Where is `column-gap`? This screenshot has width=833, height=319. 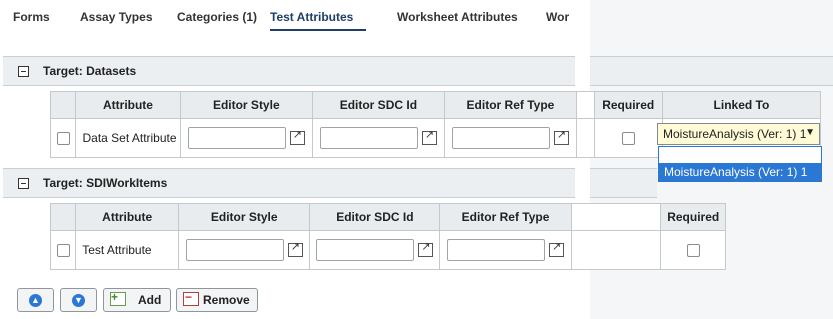 column-gap is located at coordinates (585, 105).